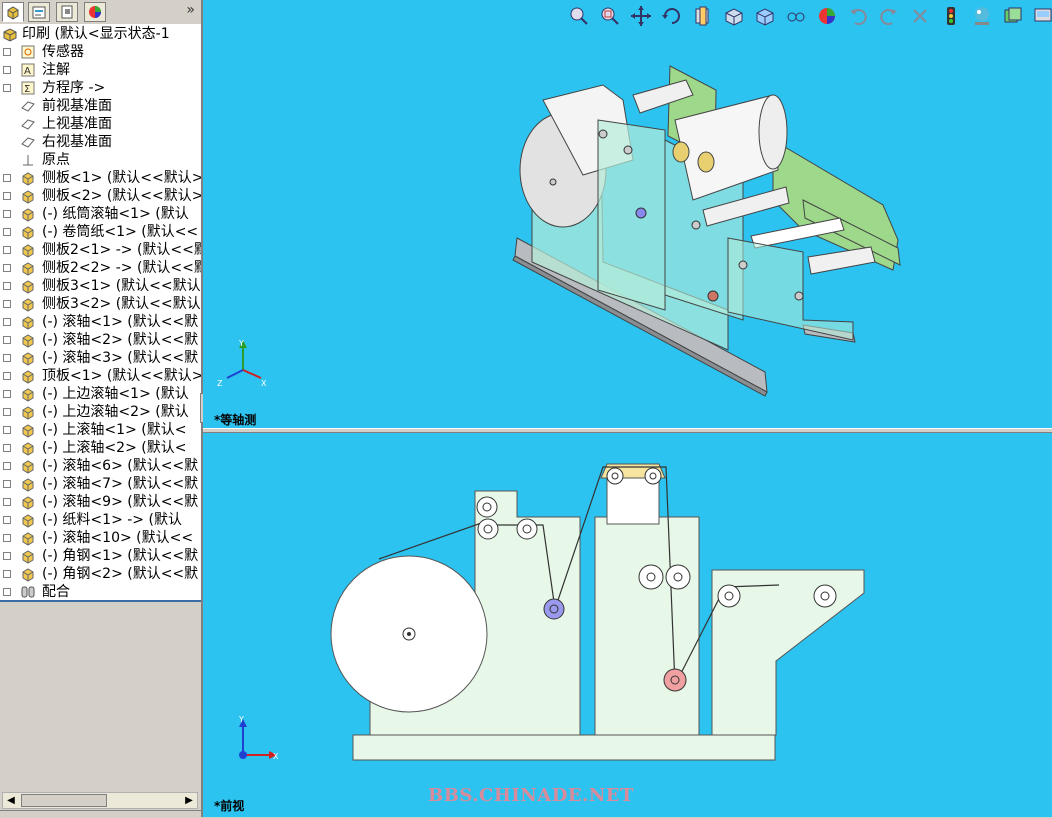 This screenshot has width=1052, height=818. Describe the element at coordinates (11, 800) in the screenshot. I see `scroll-left-icon: ◀` at that location.